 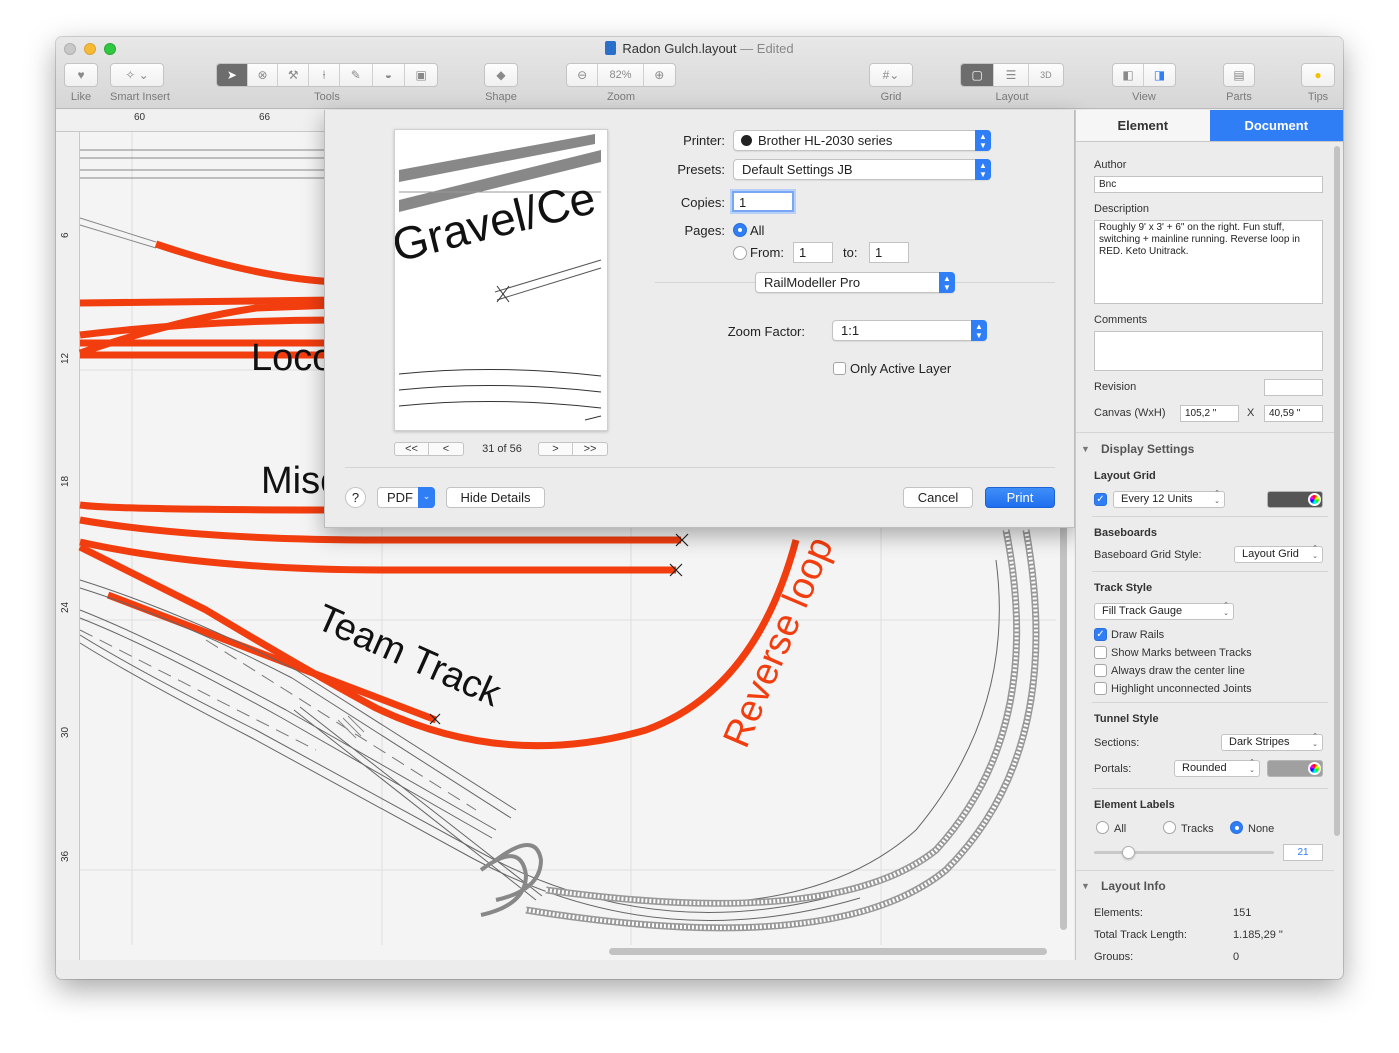 What do you see at coordinates (763, 201) in the screenshot?
I see `copies-input: 1` at bounding box center [763, 201].